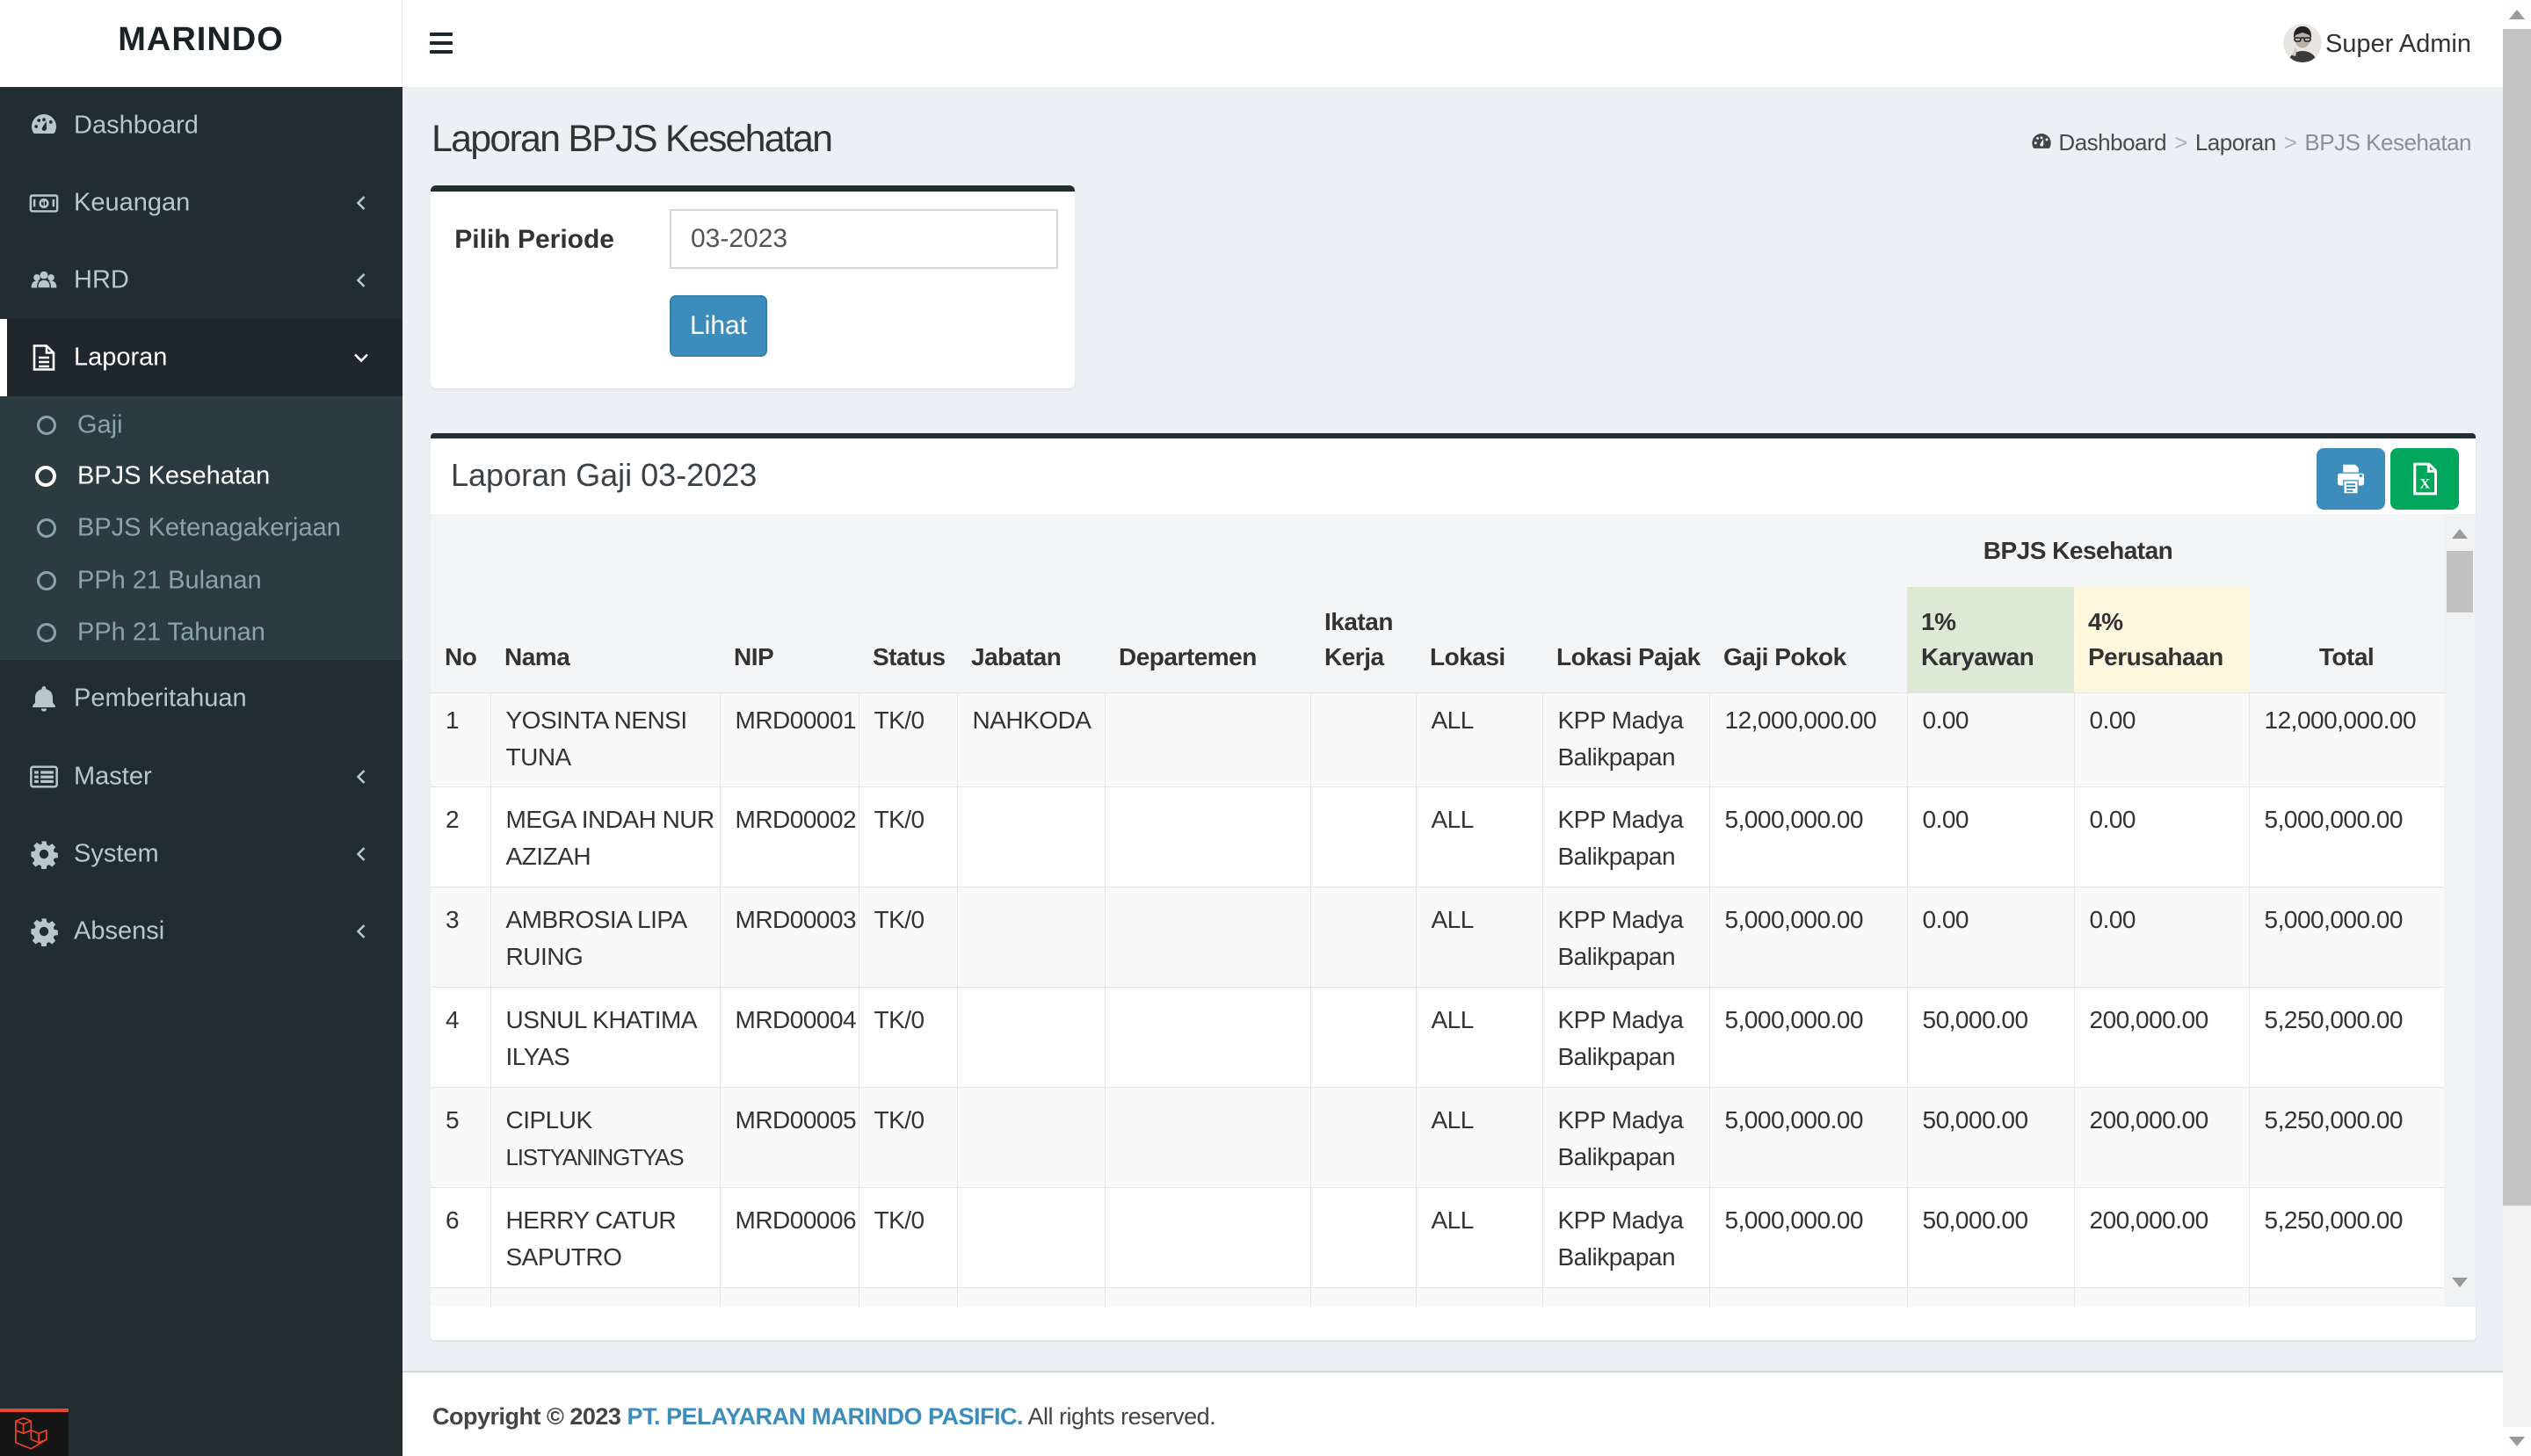  Describe the element at coordinates (2424, 484) in the screenshot. I see `svg-text: X` at that location.